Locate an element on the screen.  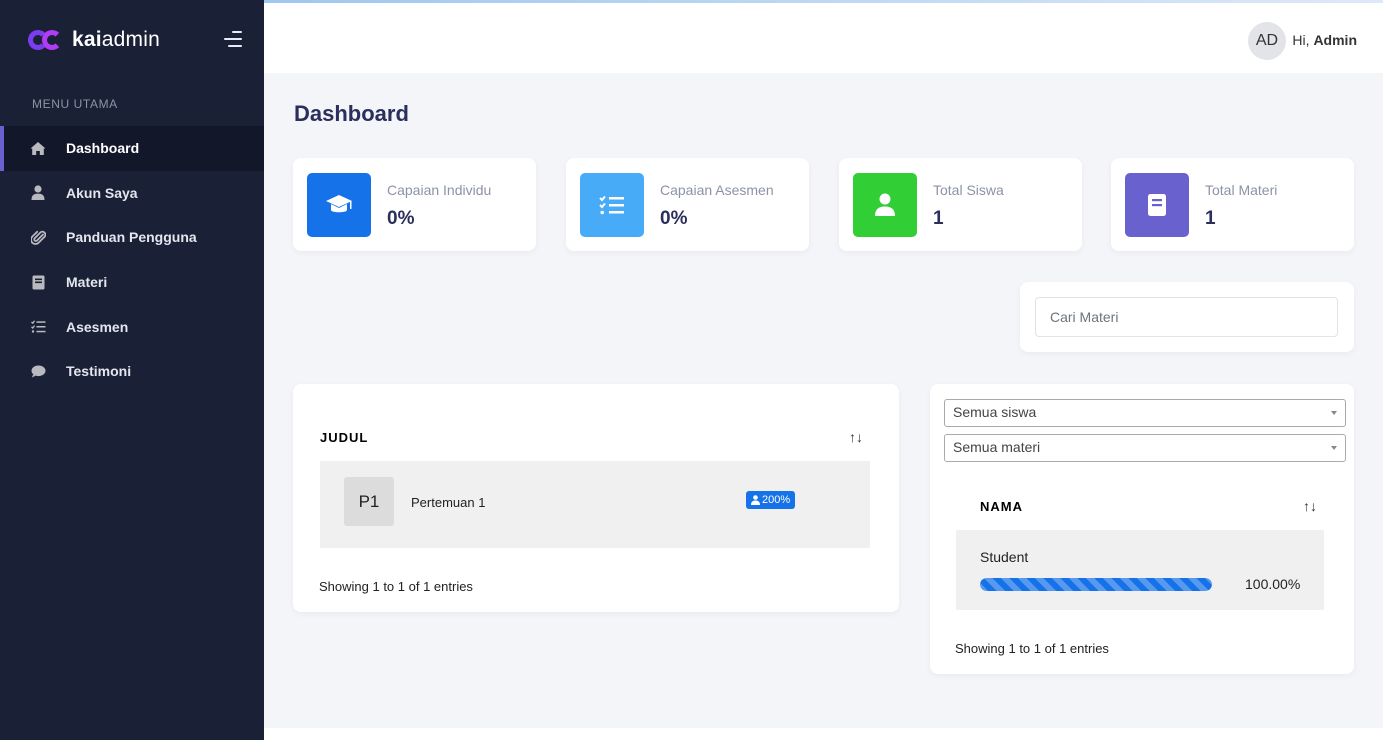
sidebar-item-testimoni: Testimoni is located at coordinates (132, 371).